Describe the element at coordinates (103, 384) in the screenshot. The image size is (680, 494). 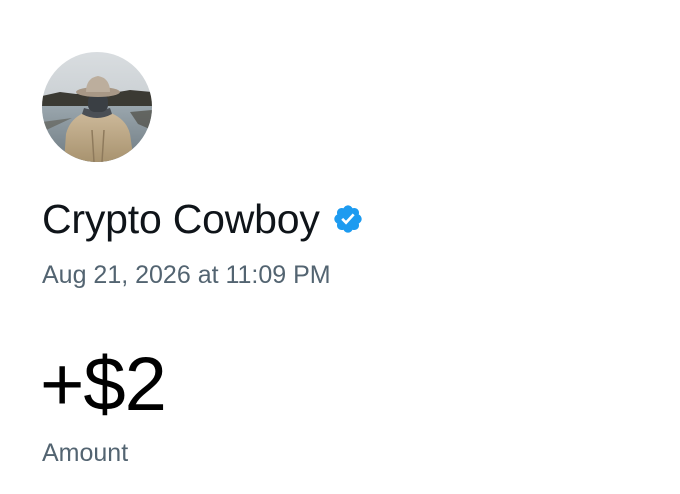
I see `amount-value: +$2` at that location.